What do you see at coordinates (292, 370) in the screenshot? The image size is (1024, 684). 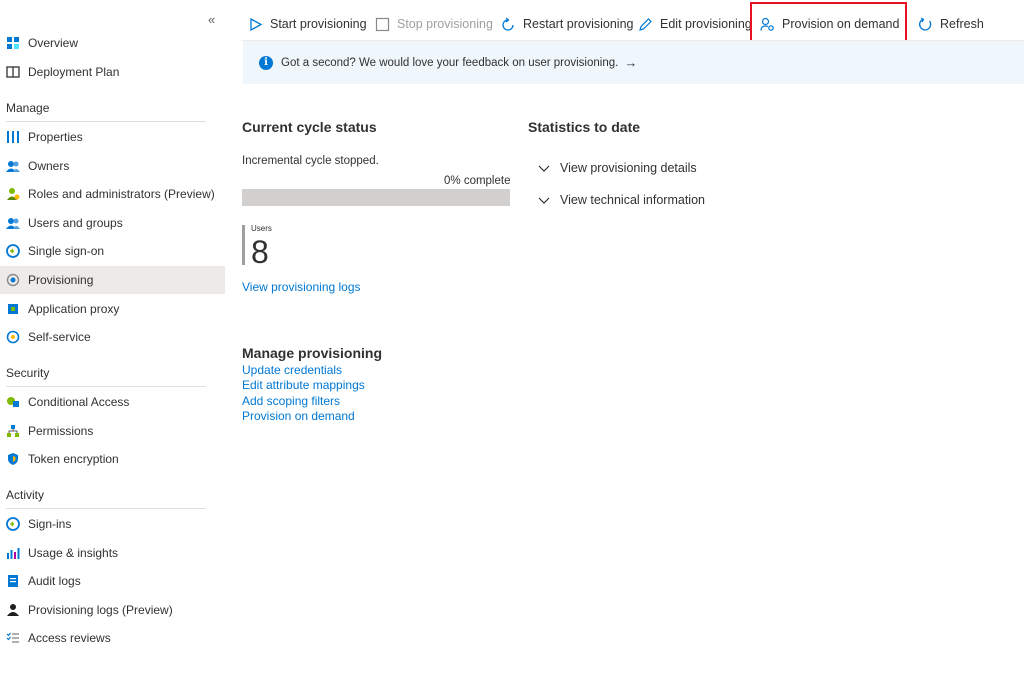 I see `update-credentials-link: Update credentials` at bounding box center [292, 370].